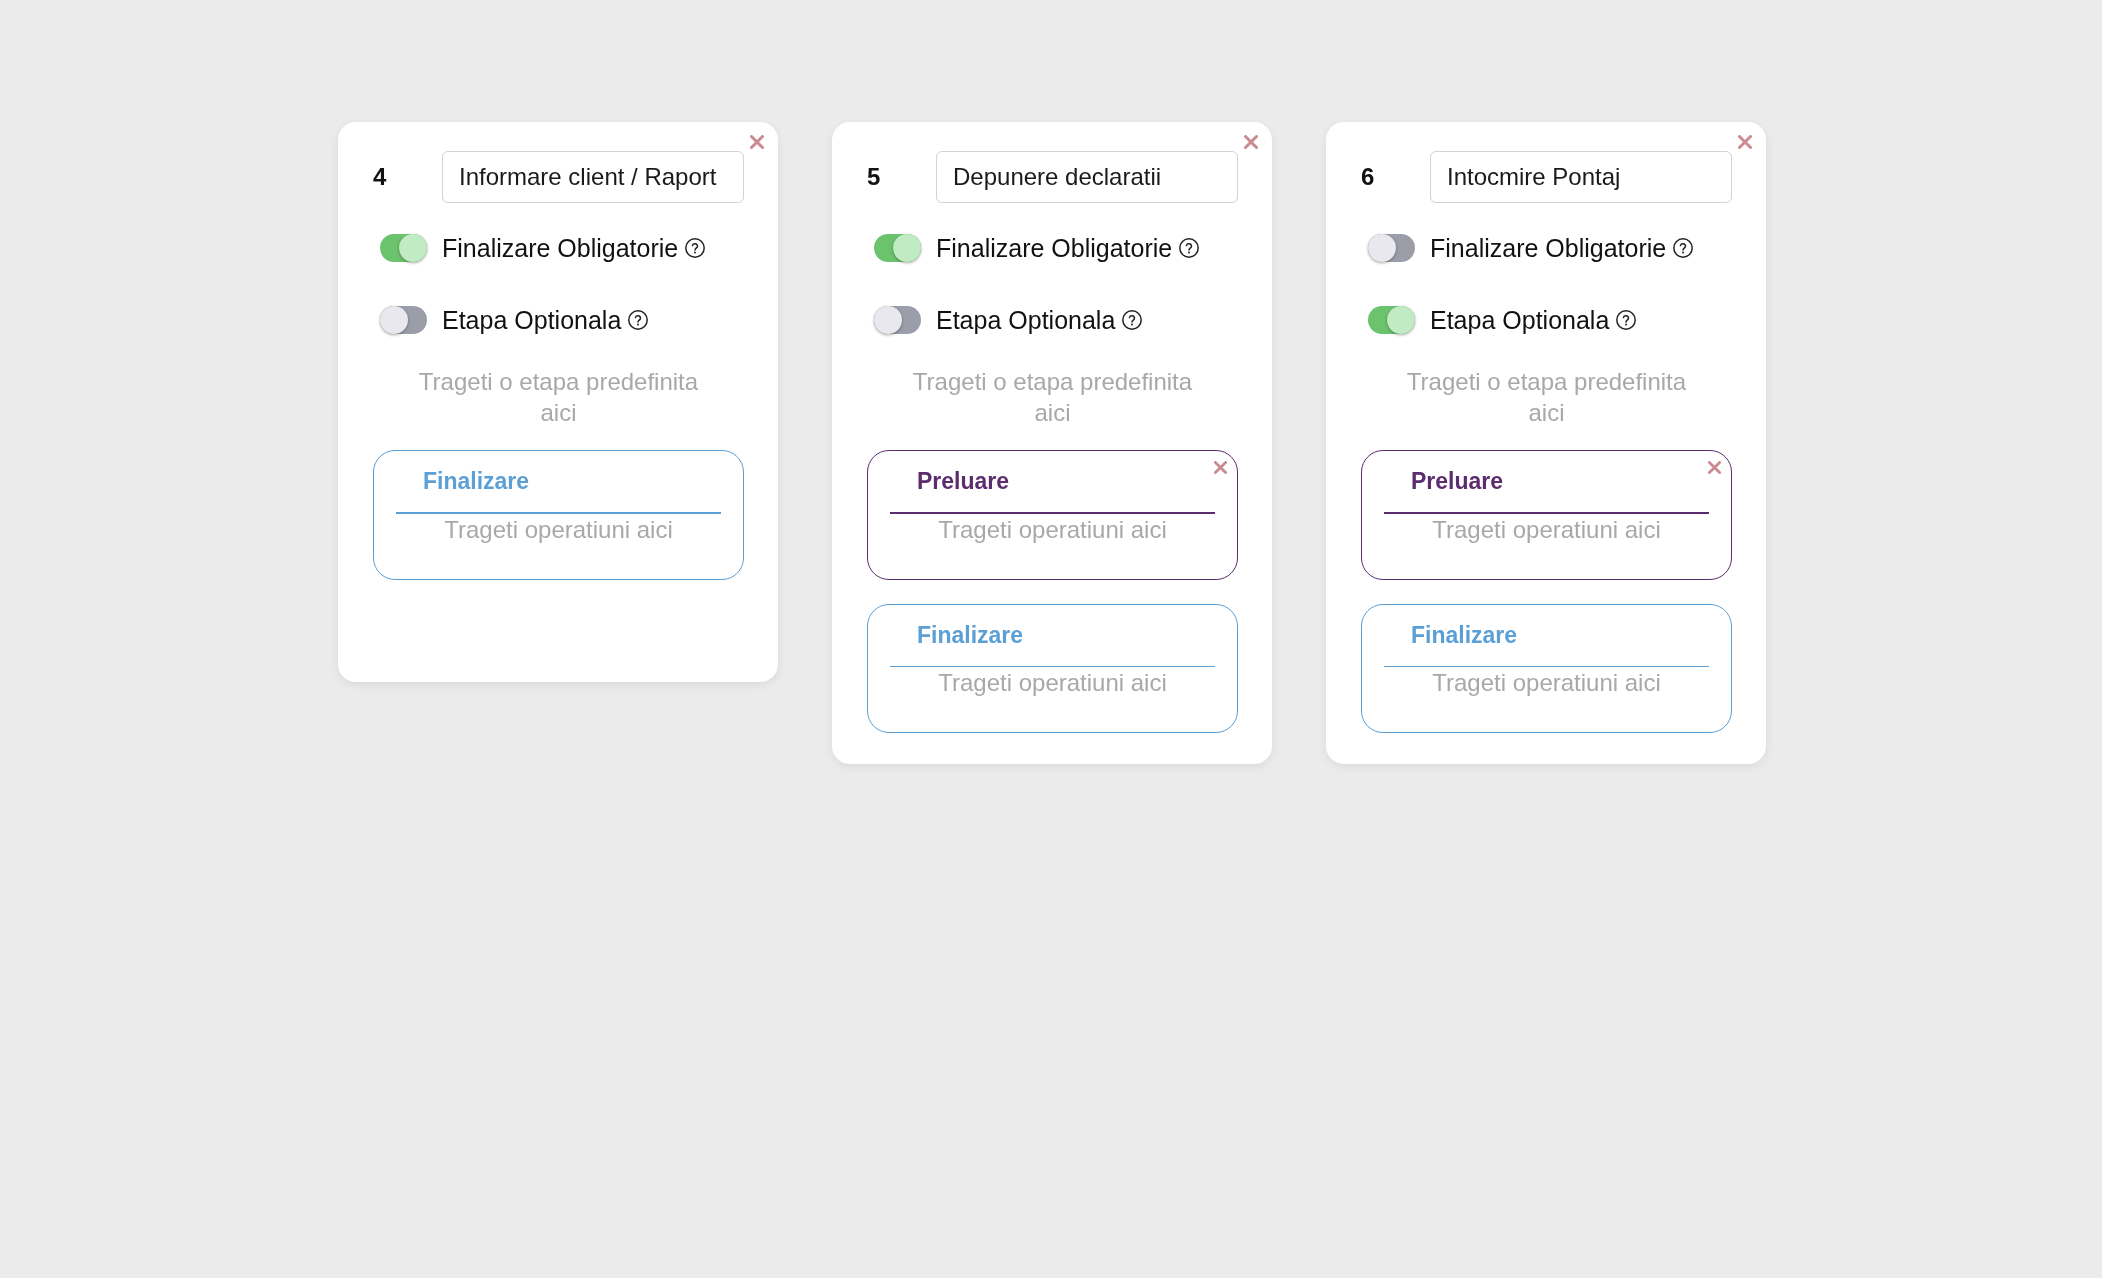 This screenshot has width=2102, height=1278. I want to click on step-number: 4, so click(380, 177).